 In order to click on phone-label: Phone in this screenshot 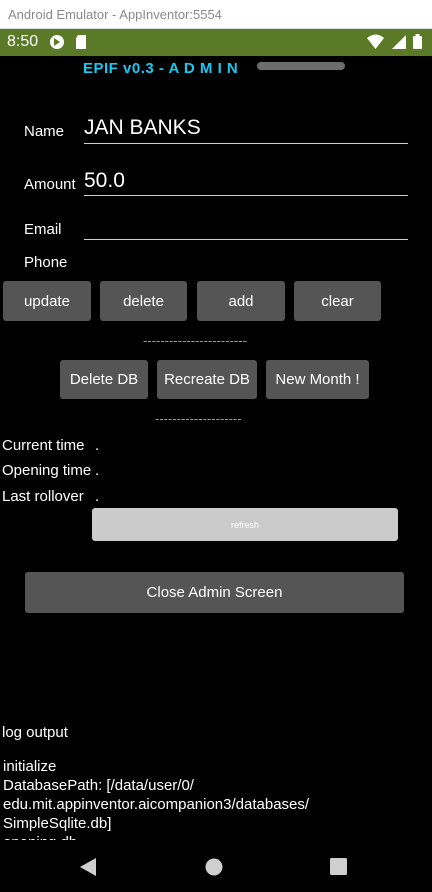, I will do `click(46, 262)`.